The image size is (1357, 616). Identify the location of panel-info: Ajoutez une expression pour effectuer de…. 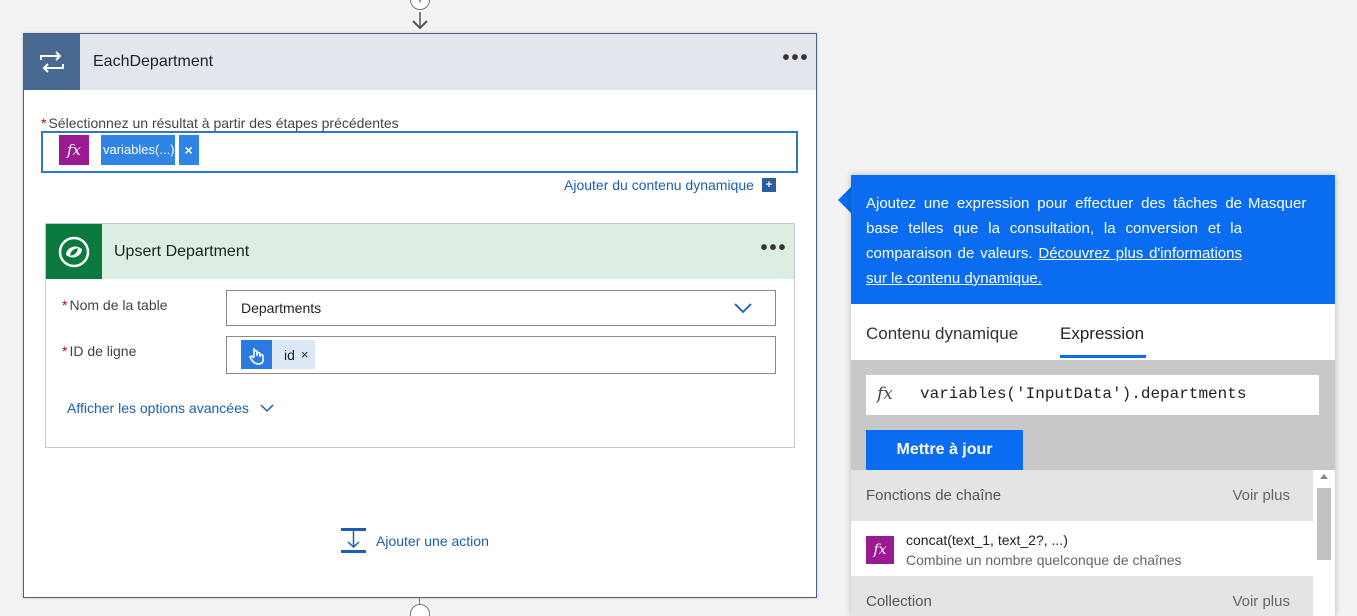
(1093, 239).